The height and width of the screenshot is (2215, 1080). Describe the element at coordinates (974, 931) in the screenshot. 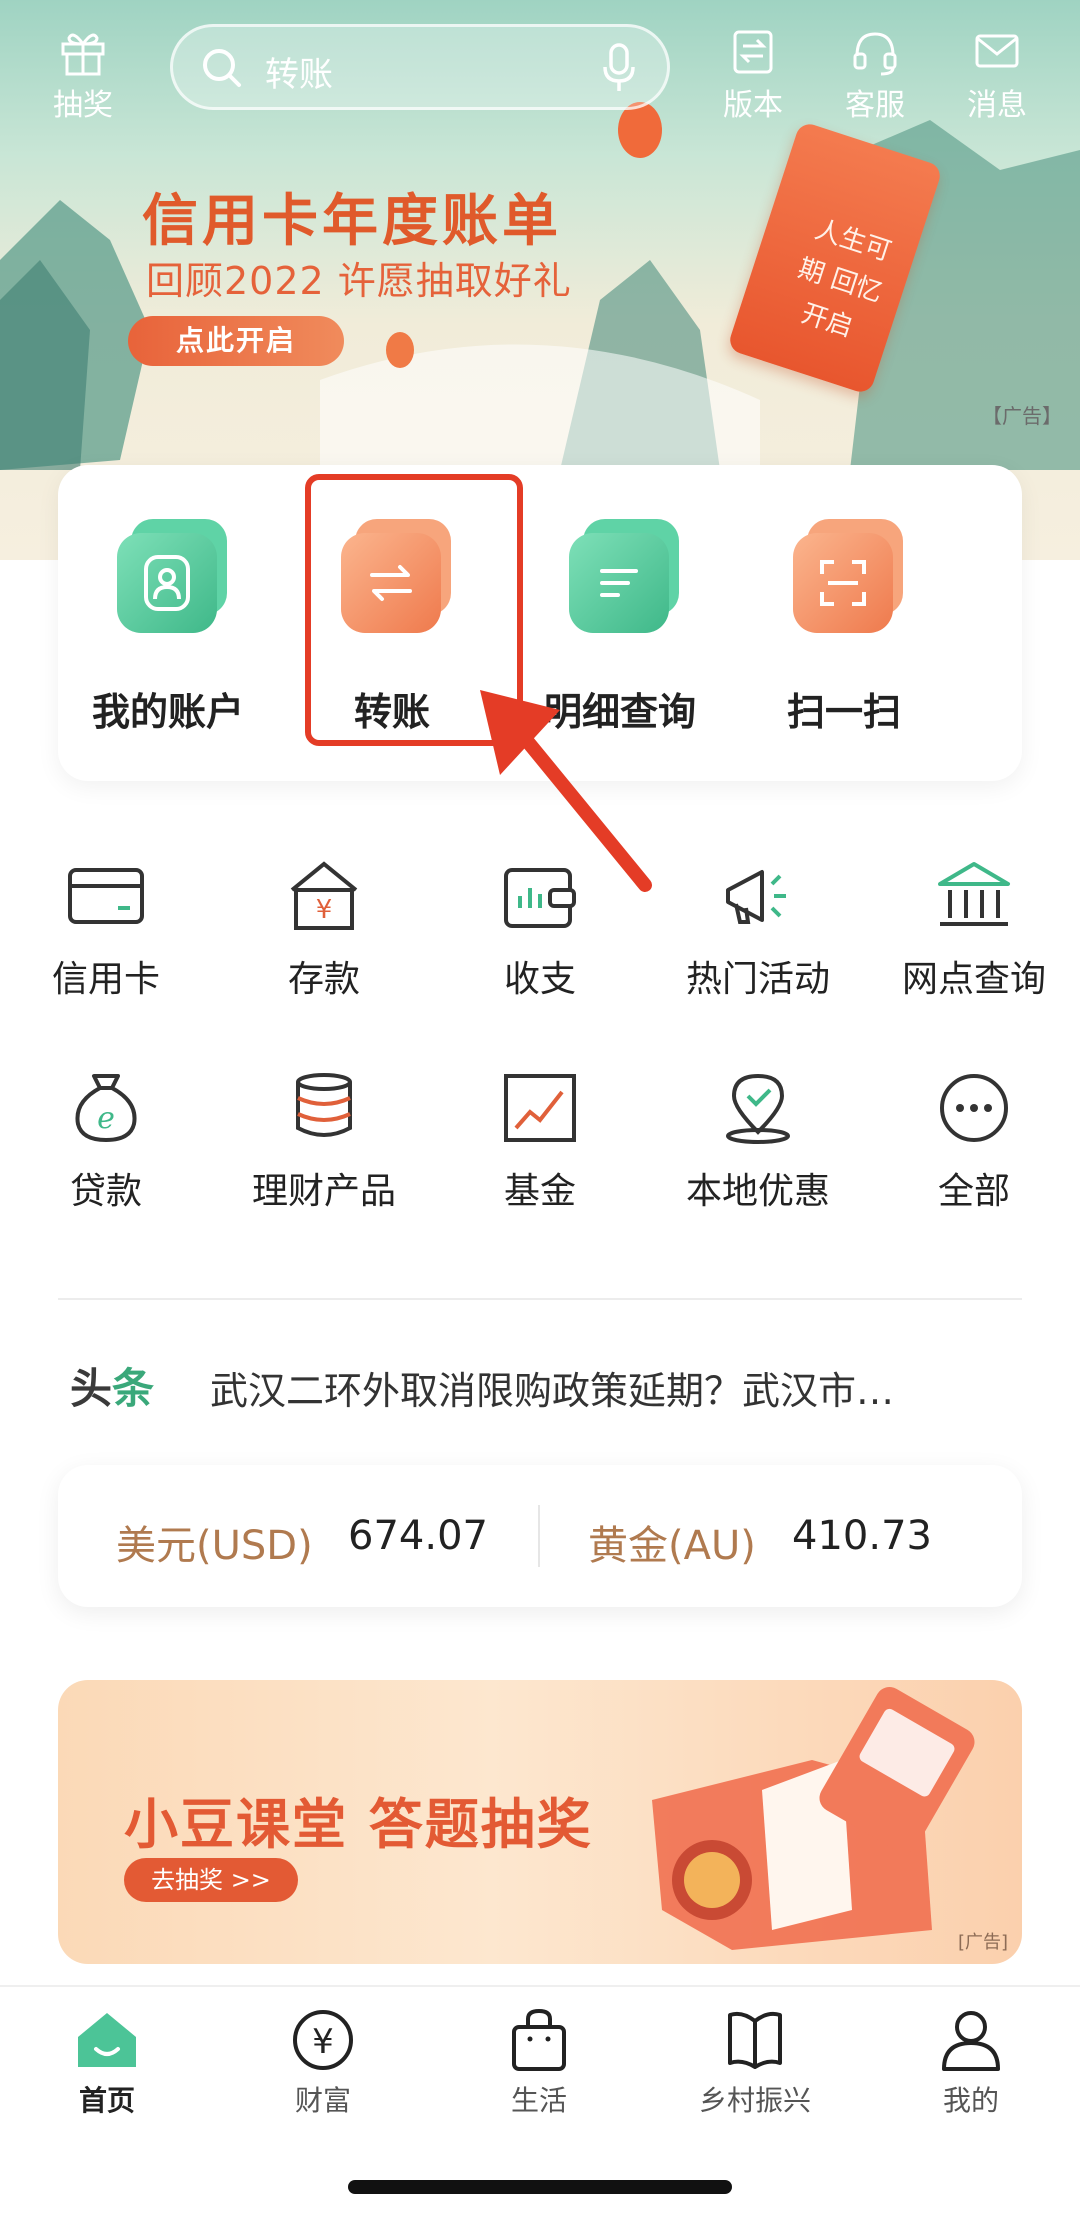

I see `service-branch-query: 网点查询` at that location.